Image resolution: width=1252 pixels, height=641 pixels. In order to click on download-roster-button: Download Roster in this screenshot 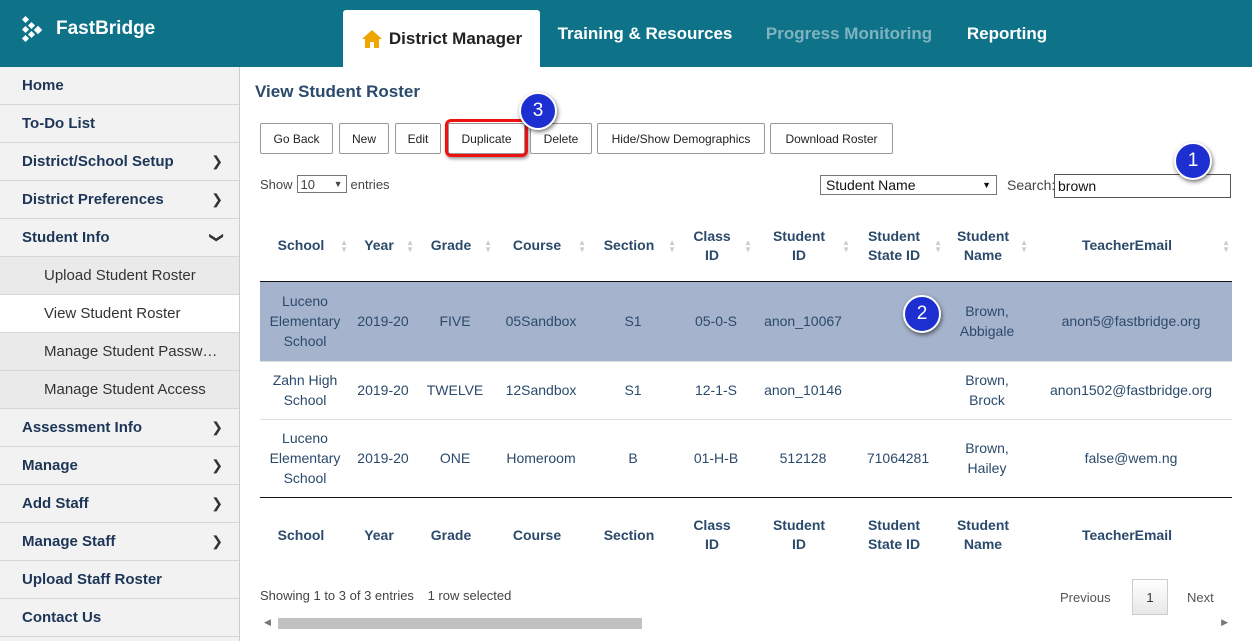, I will do `click(831, 138)`.